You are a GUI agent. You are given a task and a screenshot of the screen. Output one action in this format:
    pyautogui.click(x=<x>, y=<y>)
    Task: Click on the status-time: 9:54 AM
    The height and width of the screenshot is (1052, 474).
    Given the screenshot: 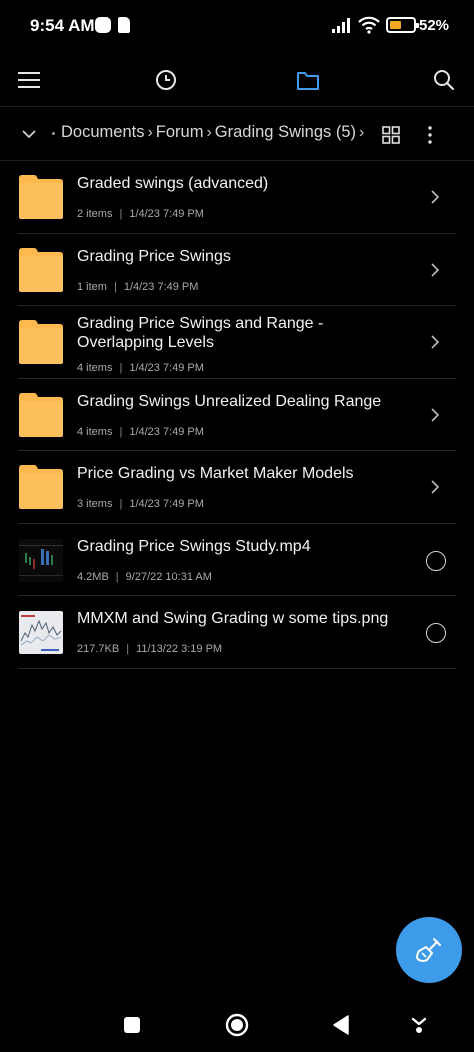 What is the action you would take?
    pyautogui.click(x=62, y=25)
    